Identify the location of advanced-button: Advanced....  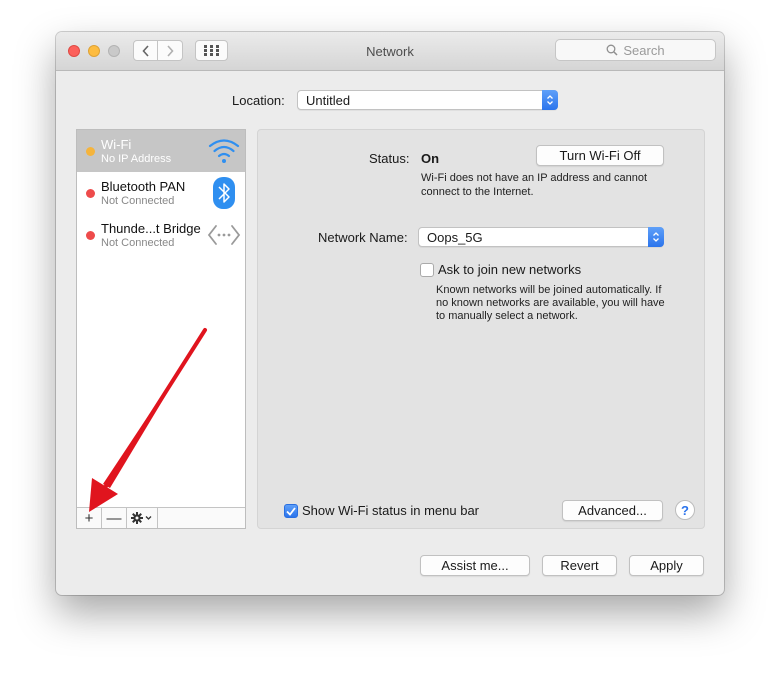
(612, 510).